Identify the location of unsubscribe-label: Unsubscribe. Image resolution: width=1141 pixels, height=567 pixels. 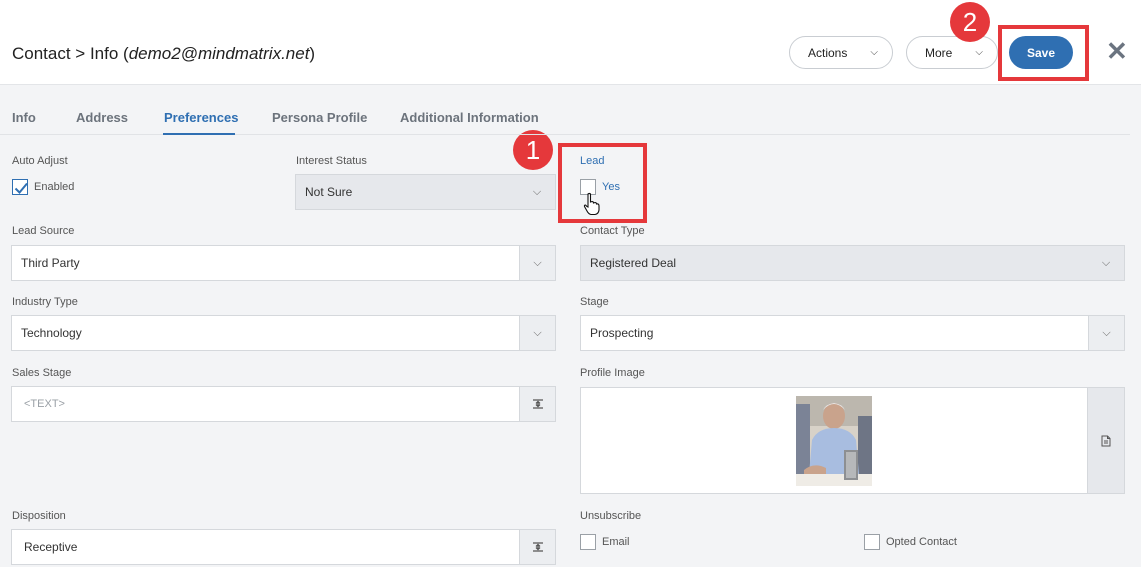
(611, 516).